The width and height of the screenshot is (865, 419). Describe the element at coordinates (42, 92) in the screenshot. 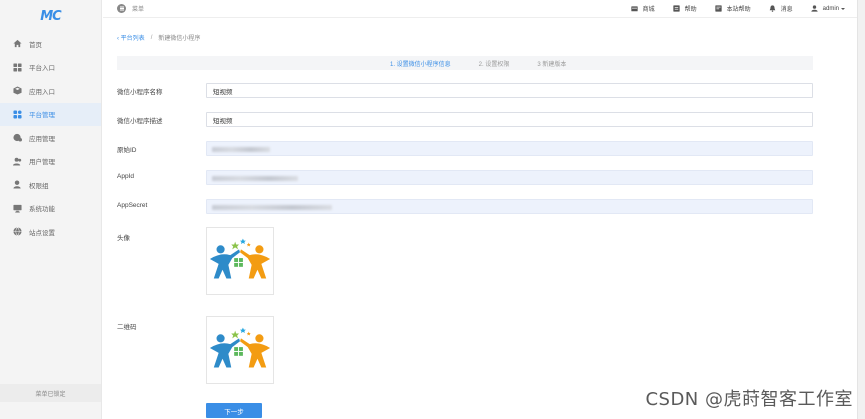

I see `sidebar-item-label: 应用入口` at that location.